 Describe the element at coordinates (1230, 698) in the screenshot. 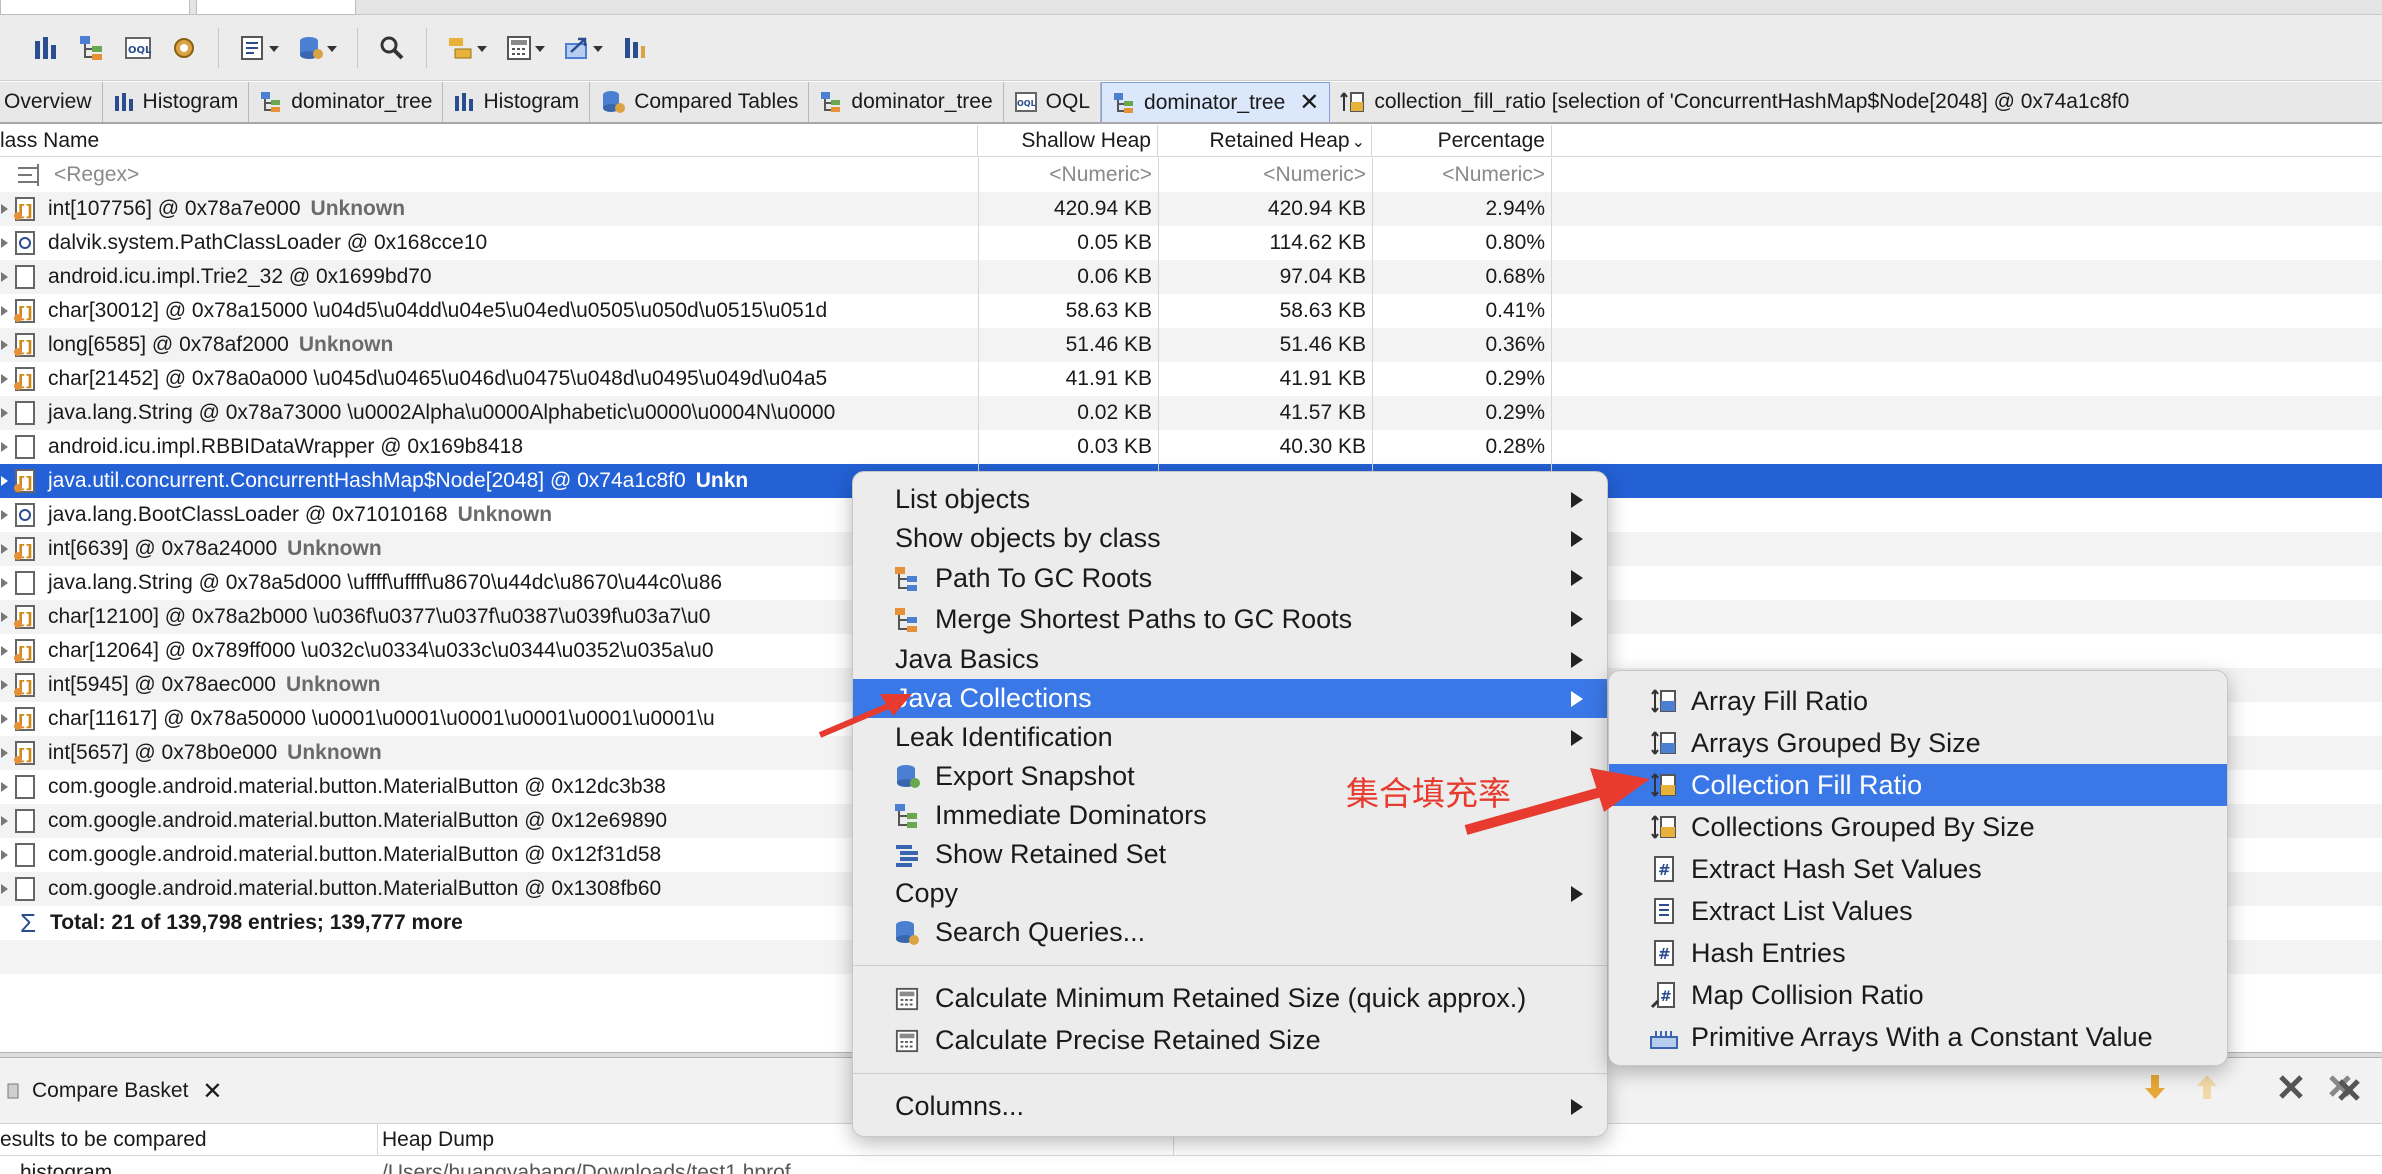

I see `menu-item-java-collections: Java Collections` at that location.